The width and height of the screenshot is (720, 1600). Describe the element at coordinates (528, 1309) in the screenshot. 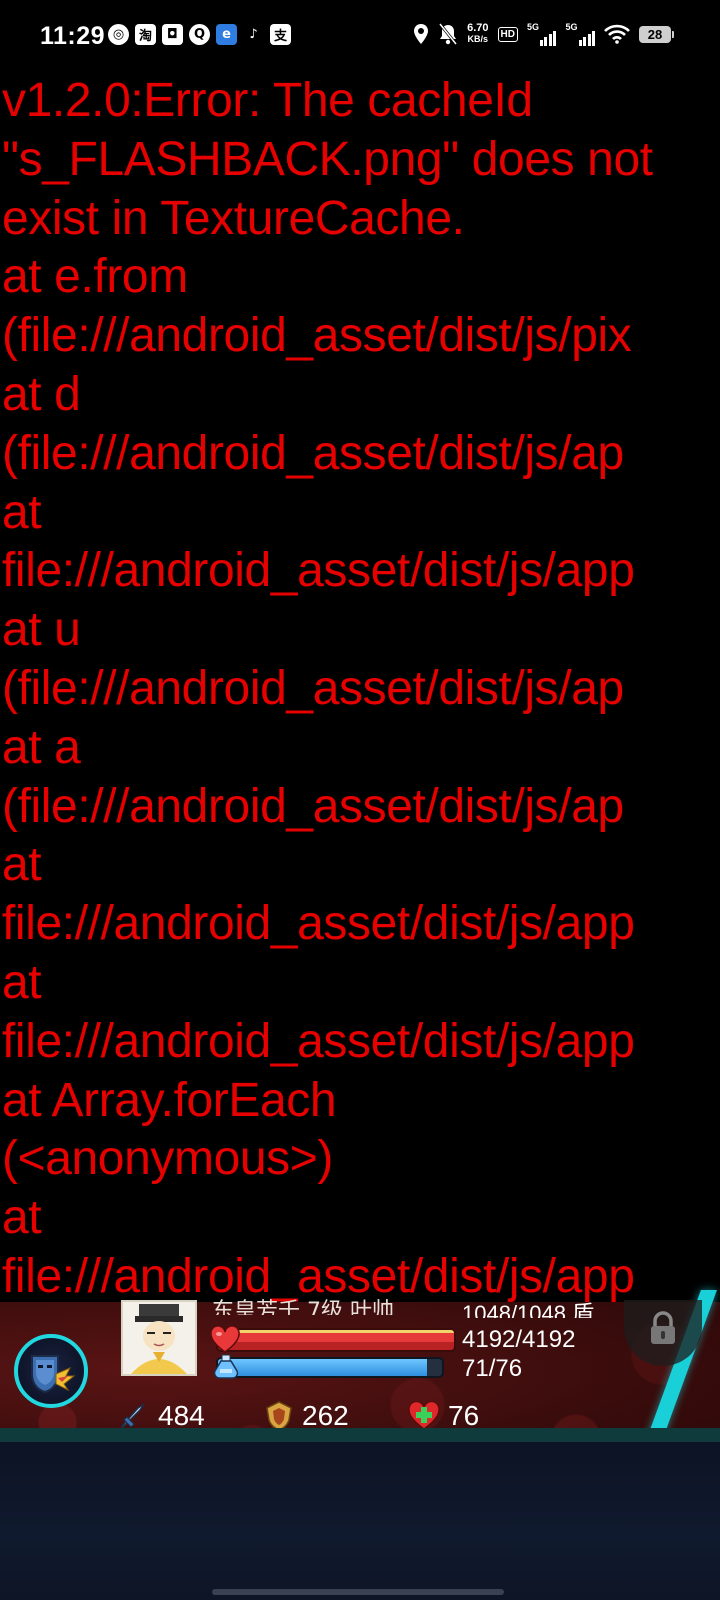

I see `shield-value: 1048/1048 盾` at that location.